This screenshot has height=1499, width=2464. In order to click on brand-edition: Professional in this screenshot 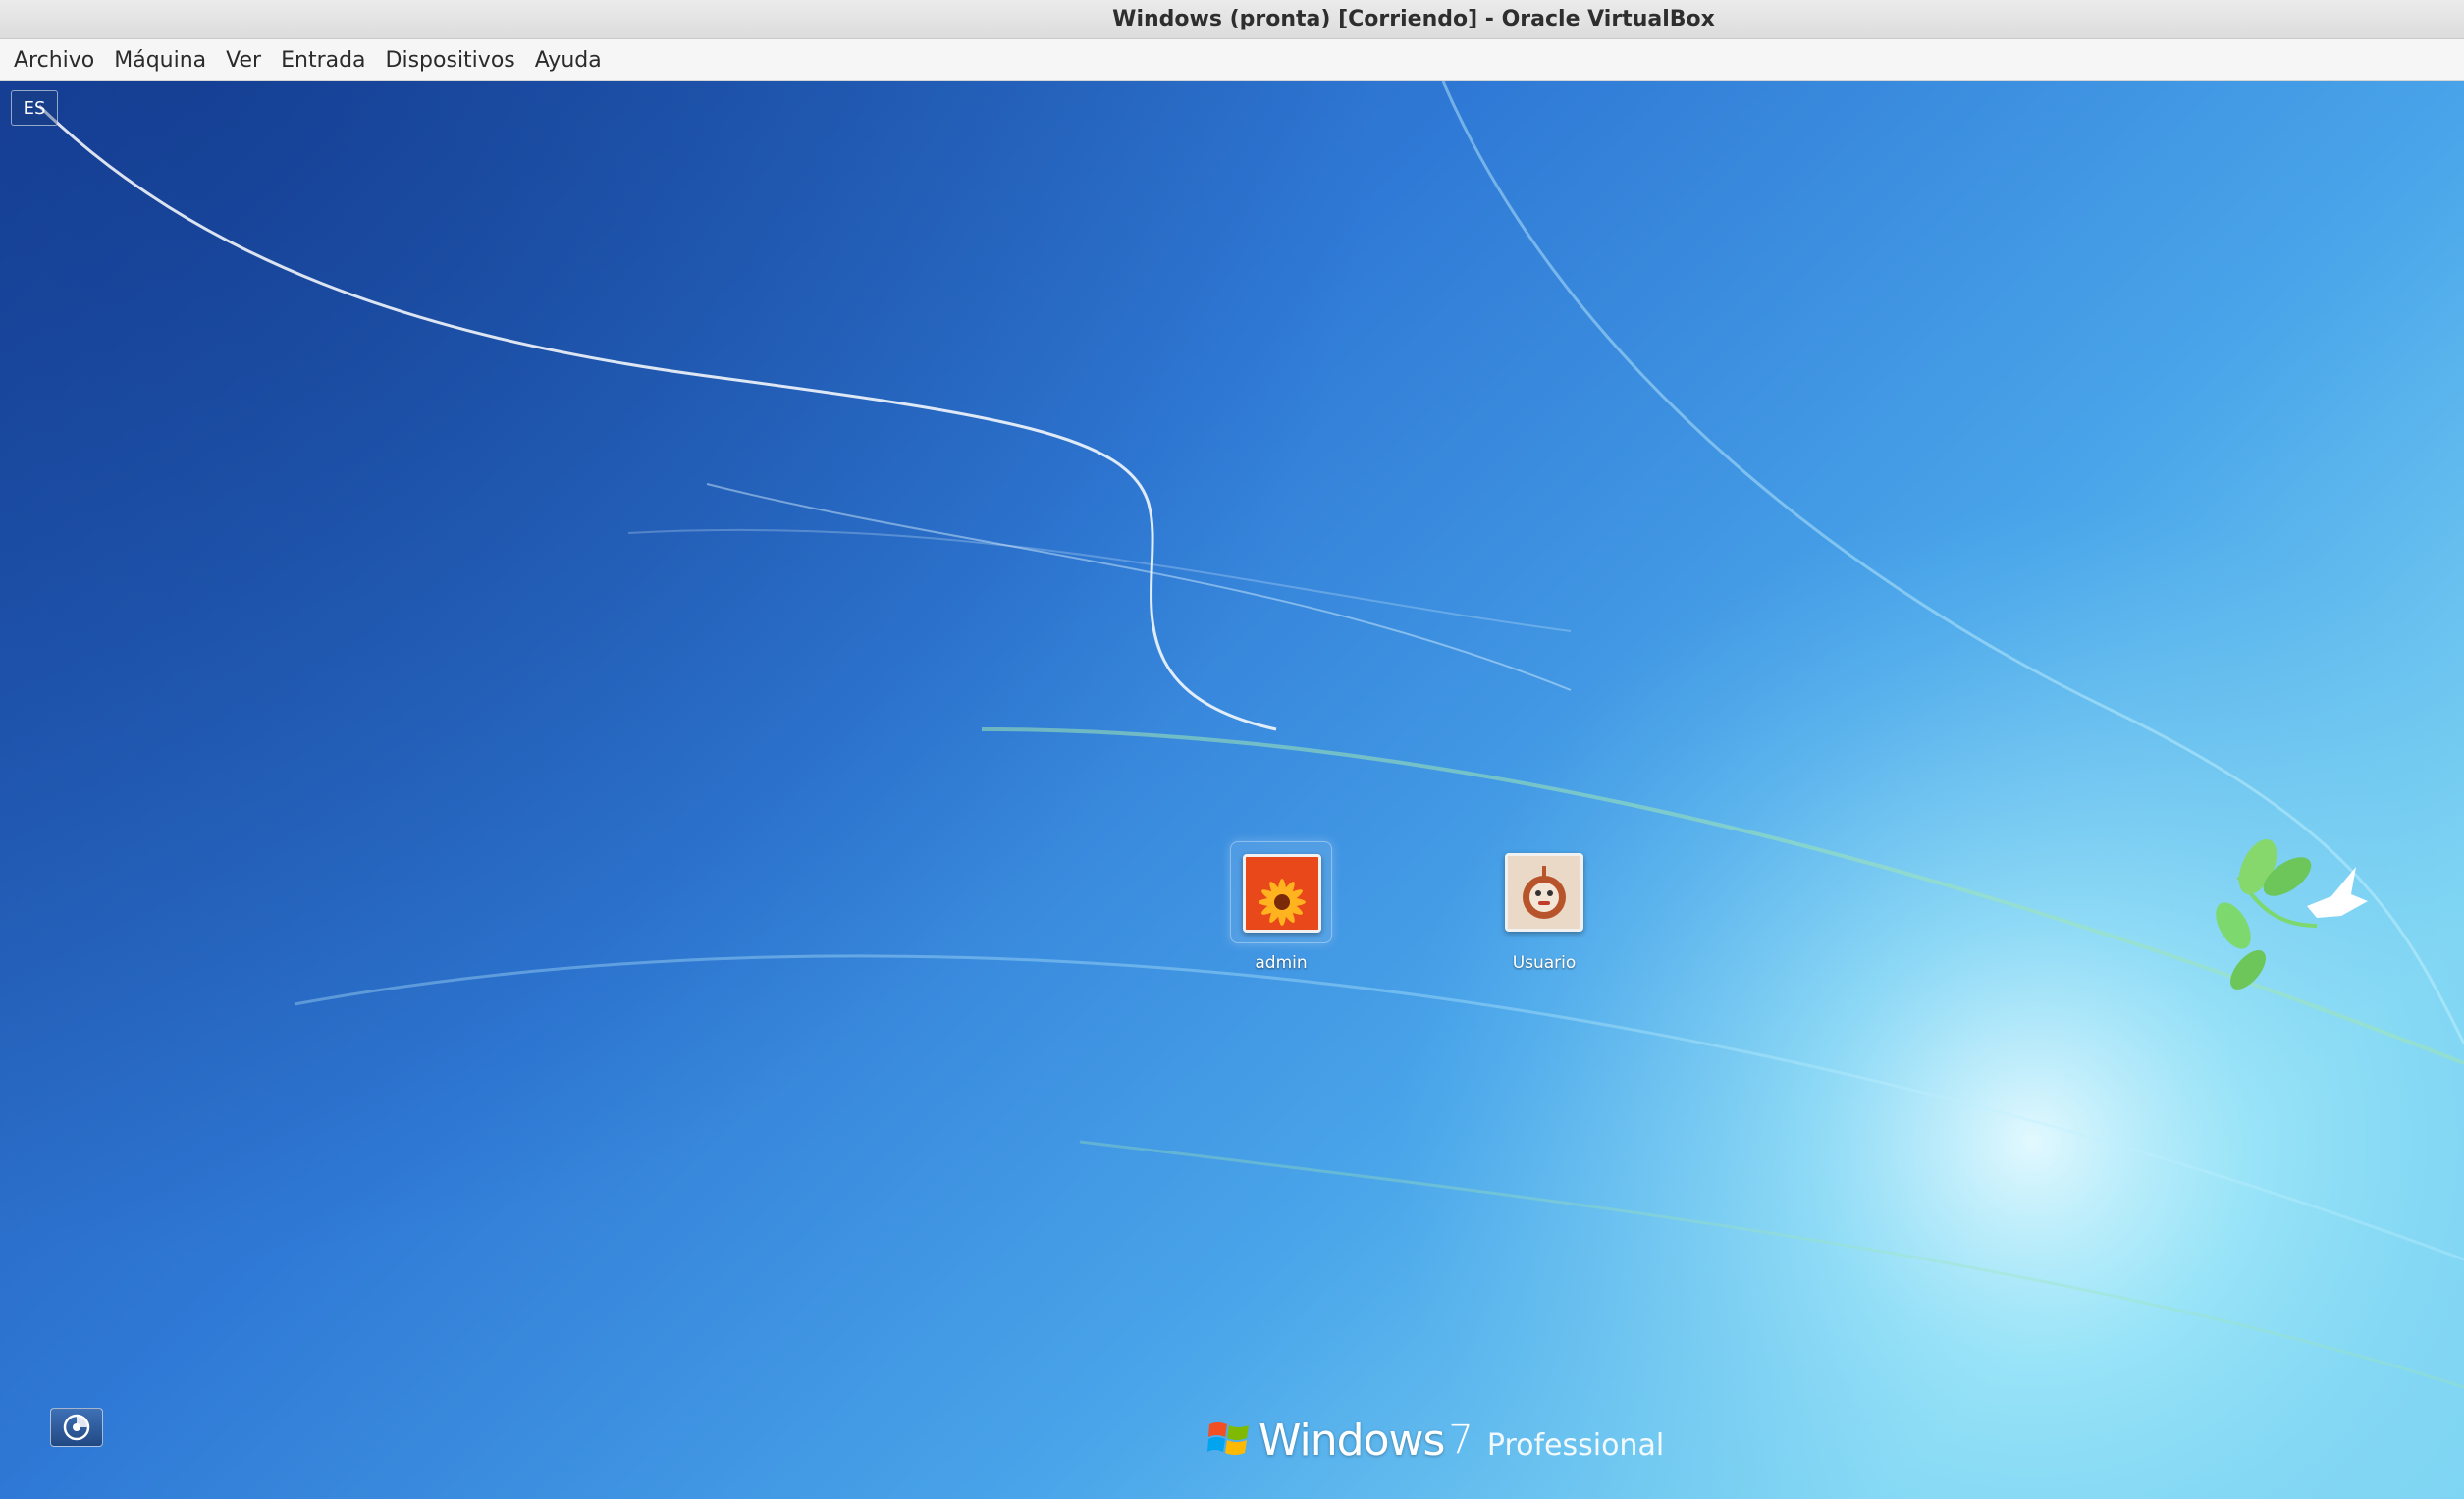, I will do `click(1575, 1445)`.